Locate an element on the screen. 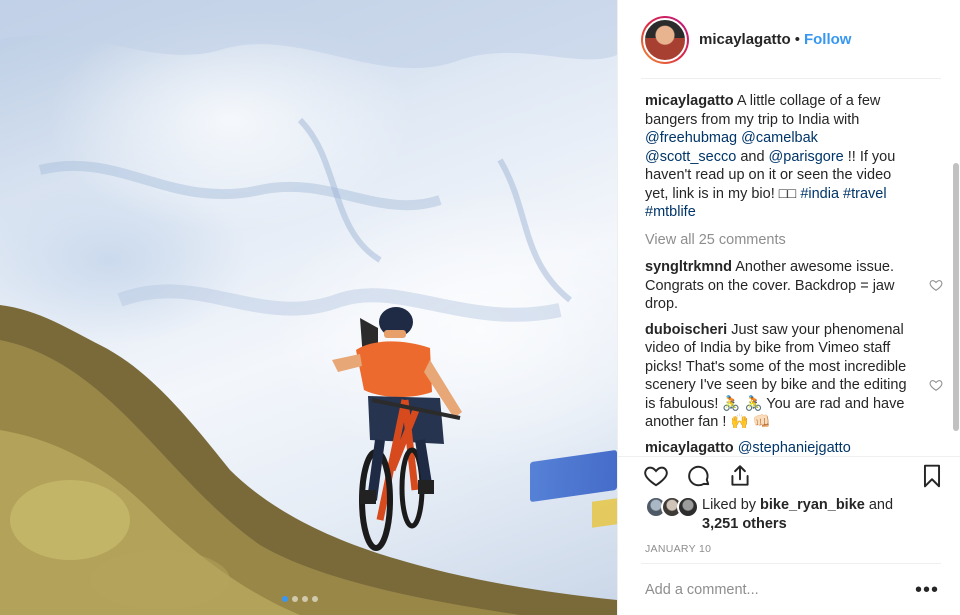  liker-username: bike_ryan_bike is located at coordinates (812, 505).